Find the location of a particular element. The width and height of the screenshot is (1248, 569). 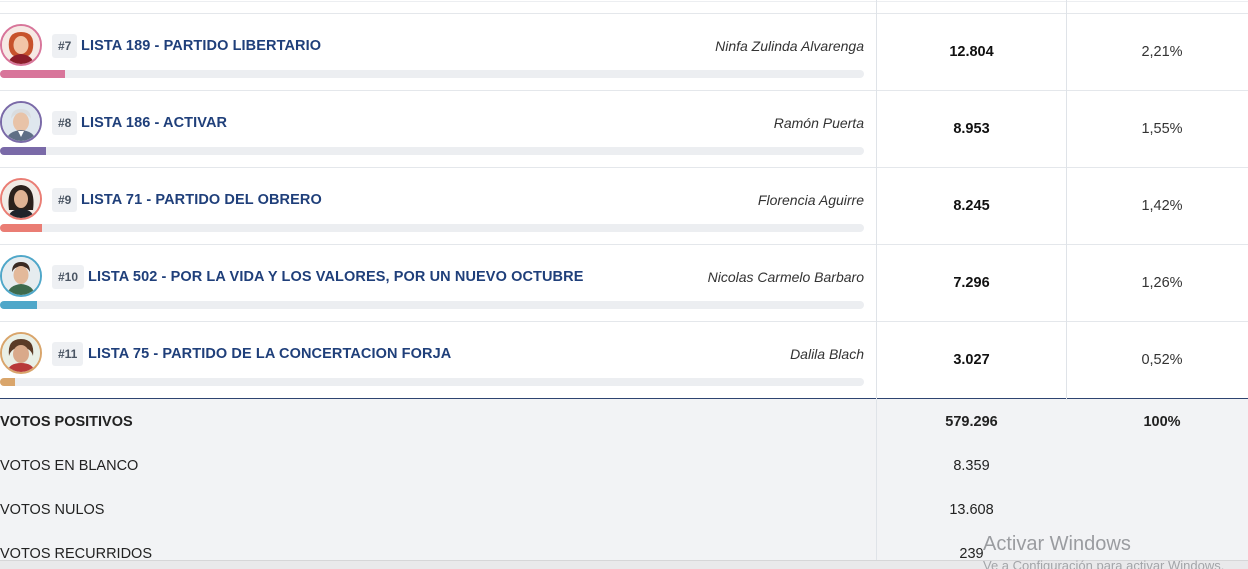

rank-badge: #9 is located at coordinates (65, 200).